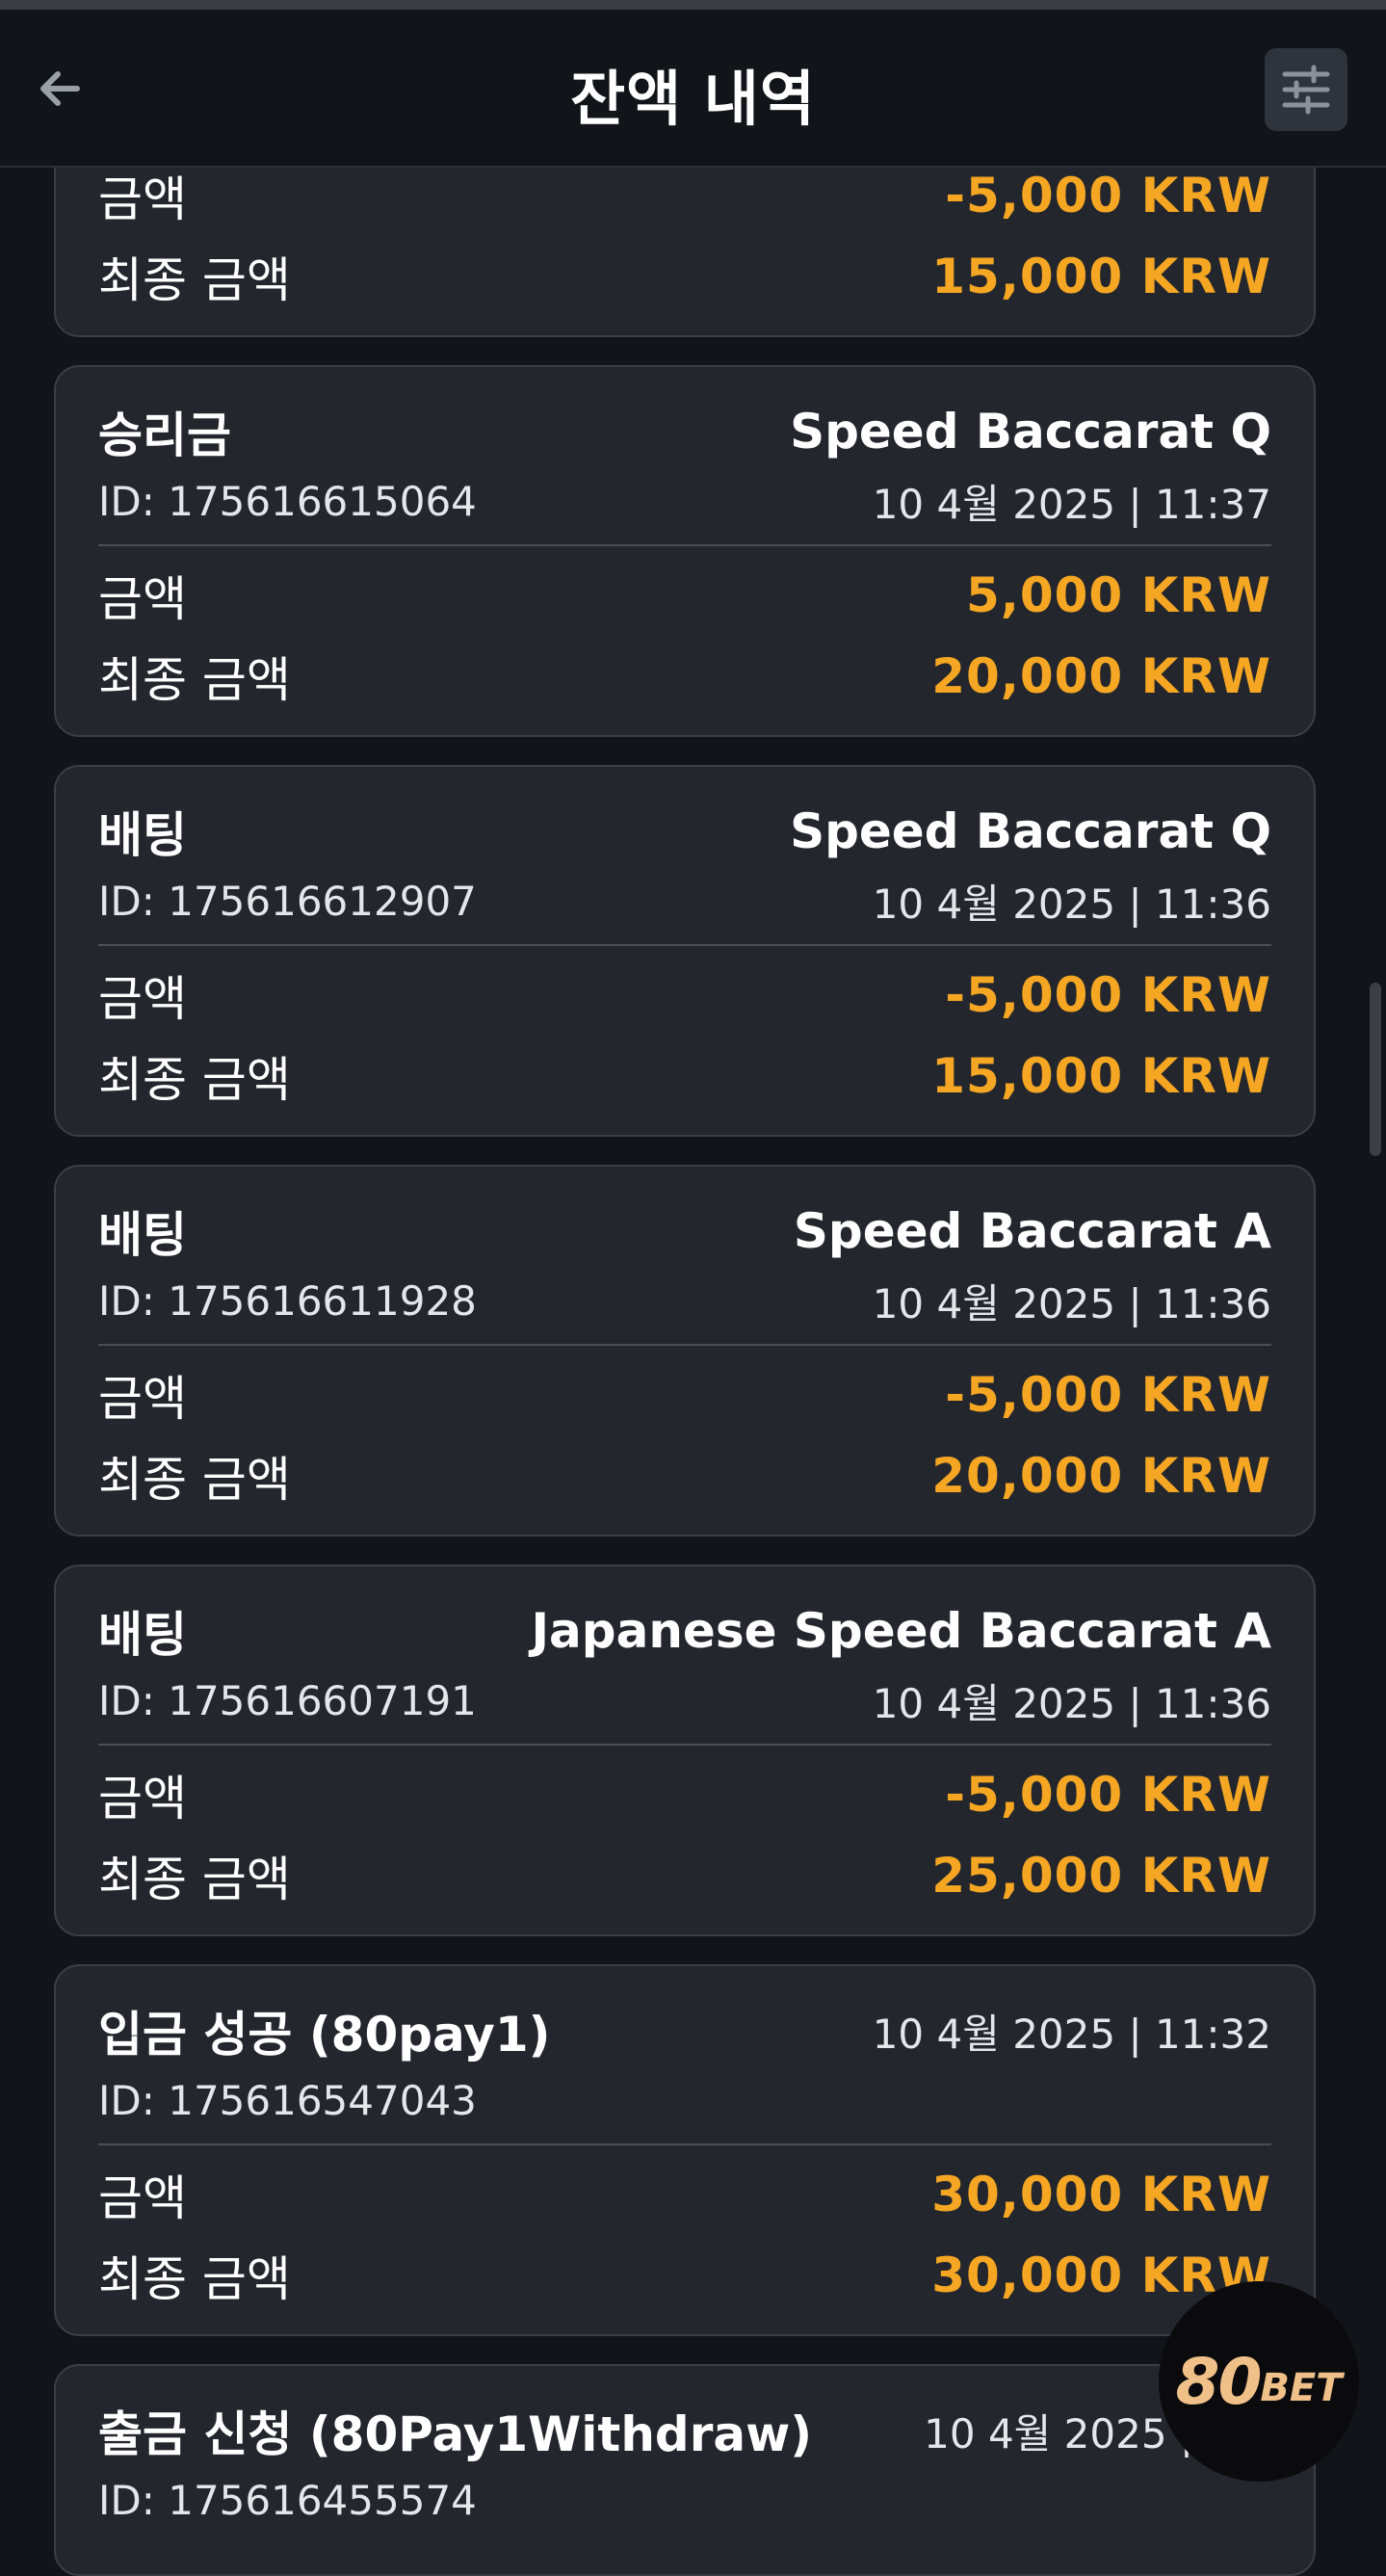 The image size is (1386, 2576). What do you see at coordinates (901, 1631) in the screenshot?
I see `game-name: Japanese Speed Baccarat A` at bounding box center [901, 1631].